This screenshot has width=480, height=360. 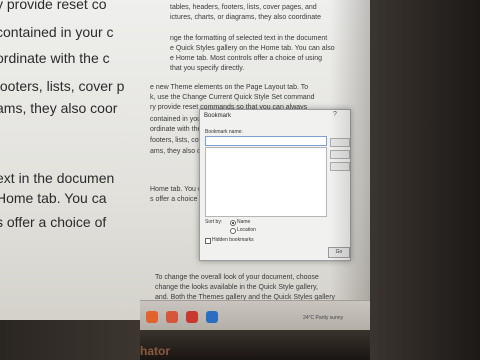 I want to click on doc-text-line: Home tab. You ca, so click(x=53, y=198).